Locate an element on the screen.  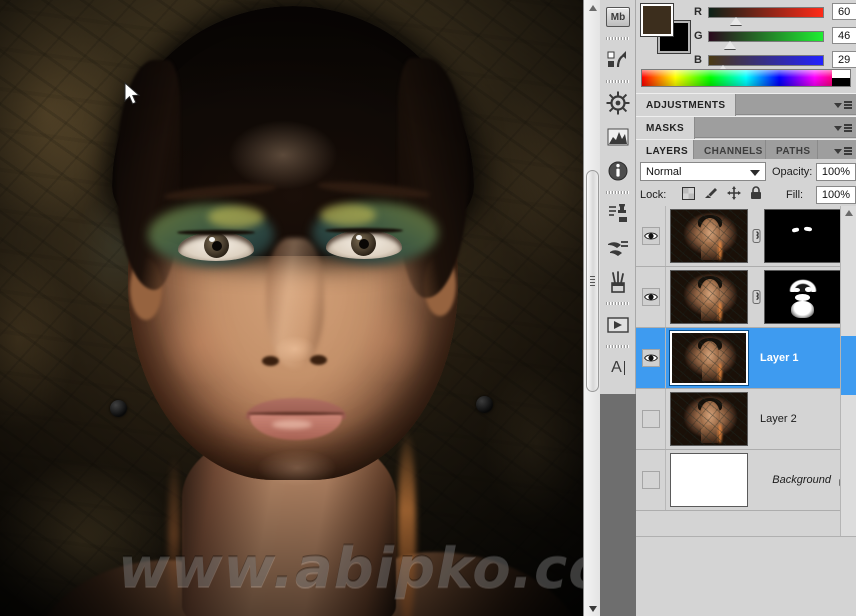
fill-value: 100% is located at coordinates (836, 195).